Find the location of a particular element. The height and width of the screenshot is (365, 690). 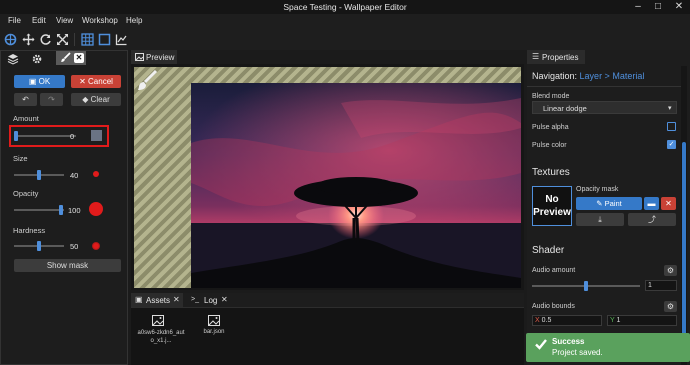

chart-icon is located at coordinates (121, 39).